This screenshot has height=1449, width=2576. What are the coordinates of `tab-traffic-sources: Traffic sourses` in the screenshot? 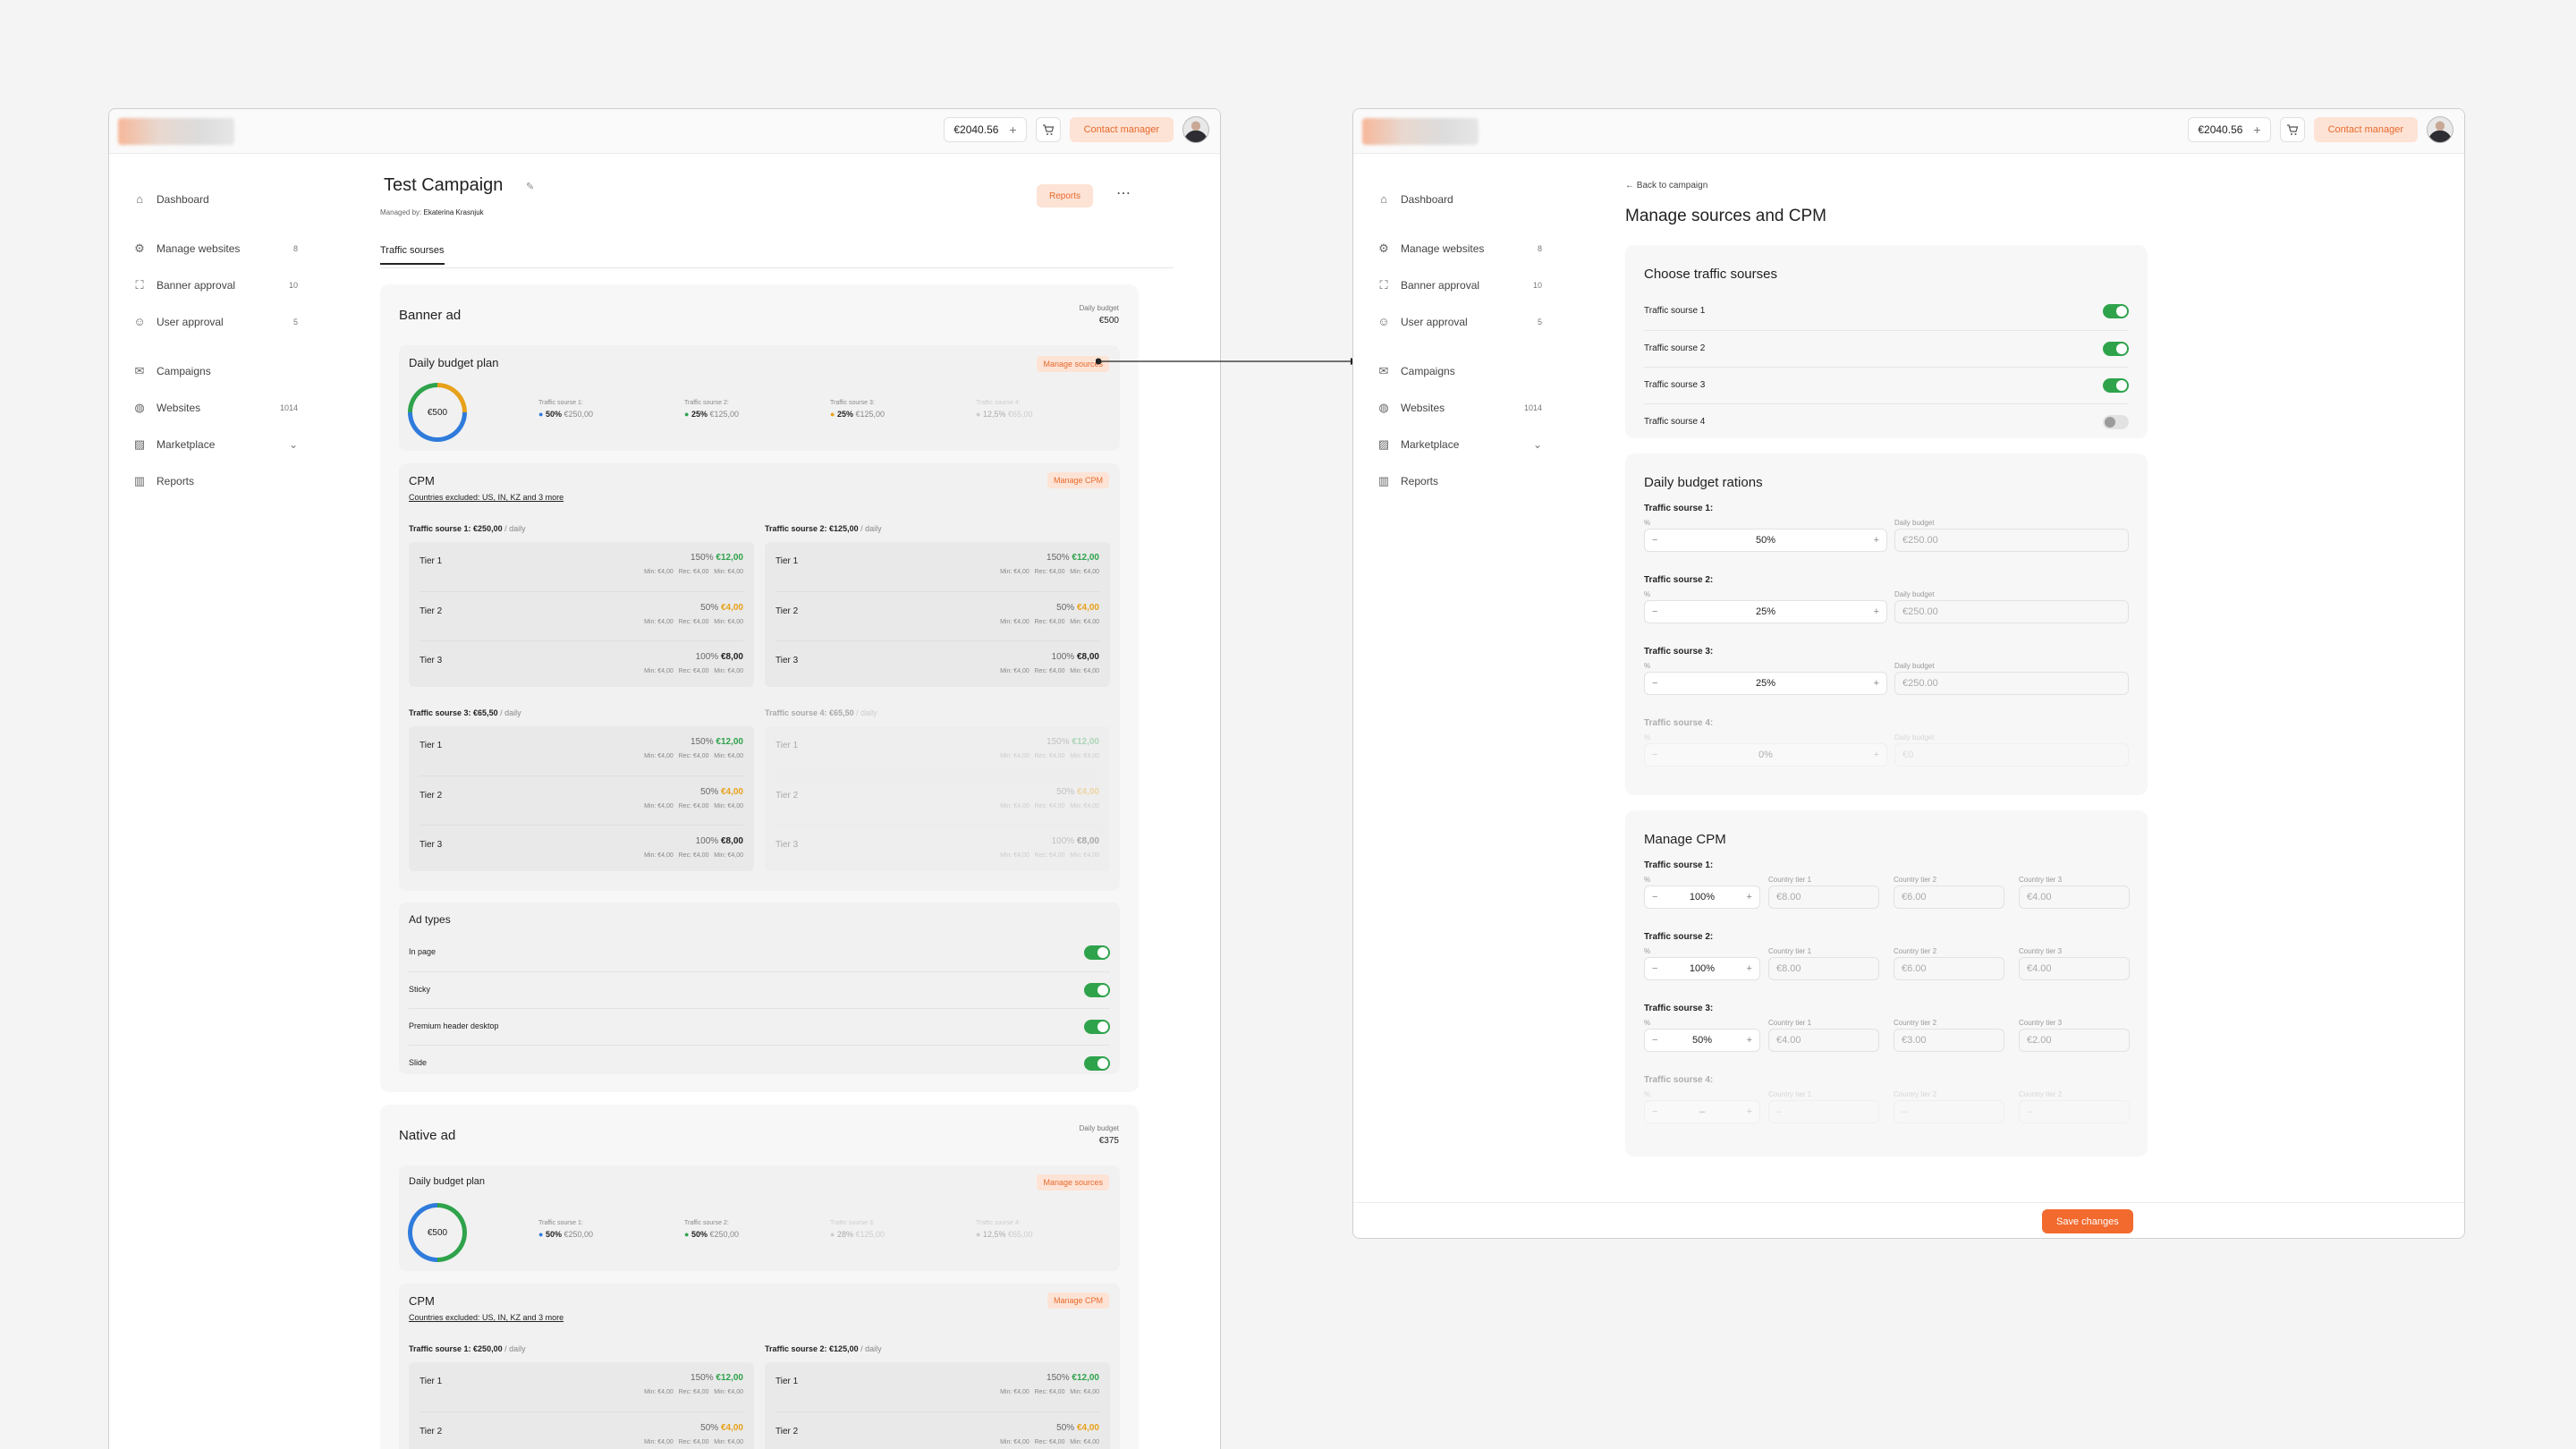 It's located at (412, 255).